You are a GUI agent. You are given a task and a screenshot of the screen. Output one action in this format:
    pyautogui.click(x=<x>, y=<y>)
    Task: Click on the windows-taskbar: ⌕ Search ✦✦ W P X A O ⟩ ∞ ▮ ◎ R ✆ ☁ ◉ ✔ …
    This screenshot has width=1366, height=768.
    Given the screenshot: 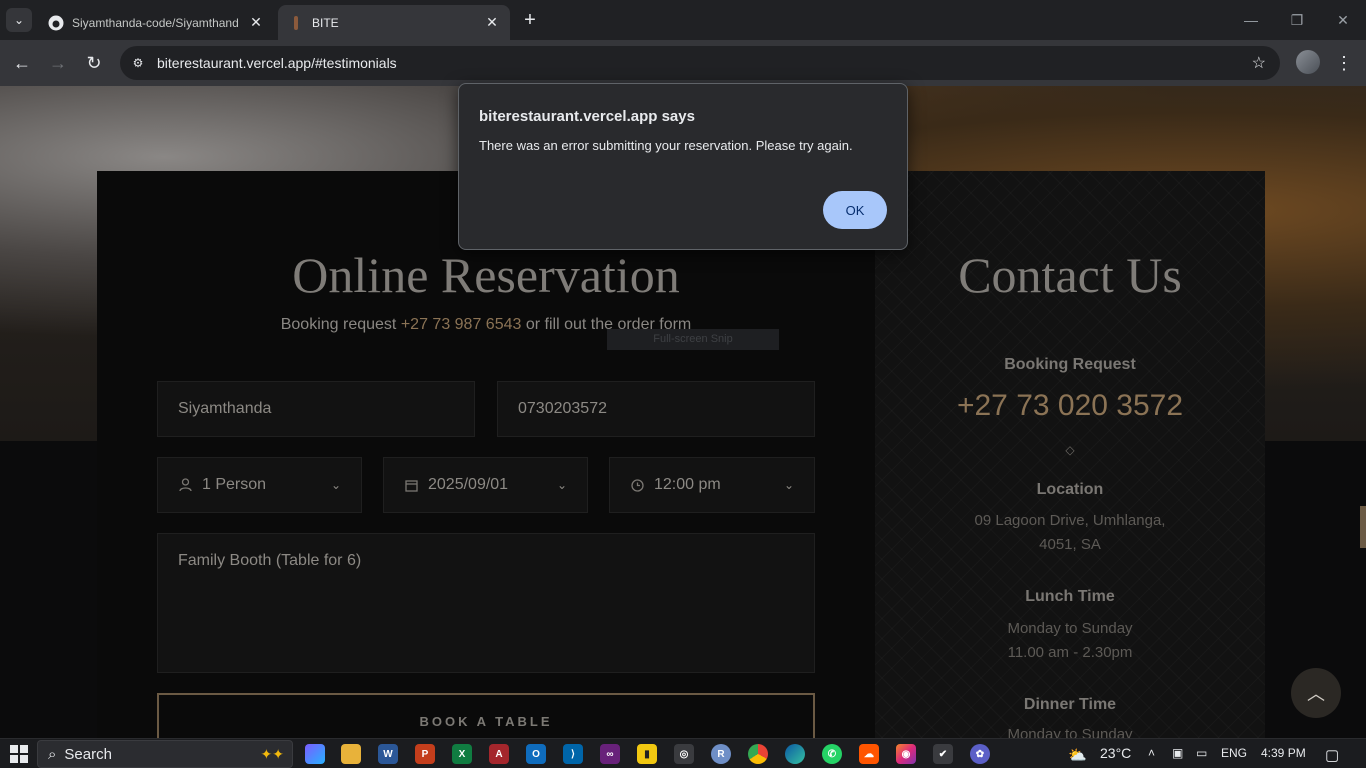 What is the action you would take?
    pyautogui.click(x=683, y=753)
    